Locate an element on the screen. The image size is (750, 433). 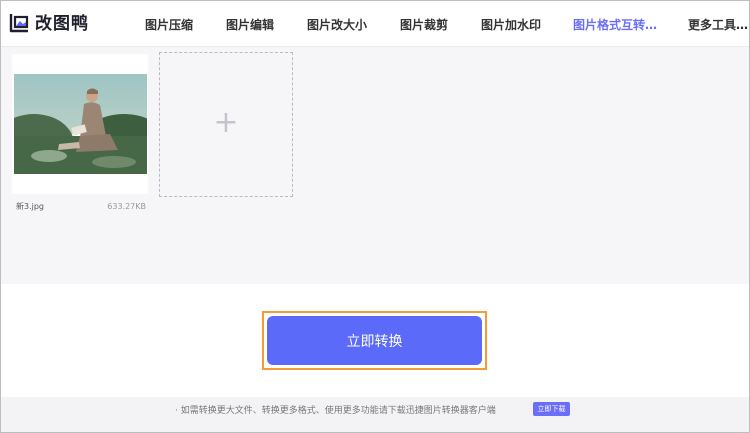
plus-icon: + is located at coordinates (226, 122).